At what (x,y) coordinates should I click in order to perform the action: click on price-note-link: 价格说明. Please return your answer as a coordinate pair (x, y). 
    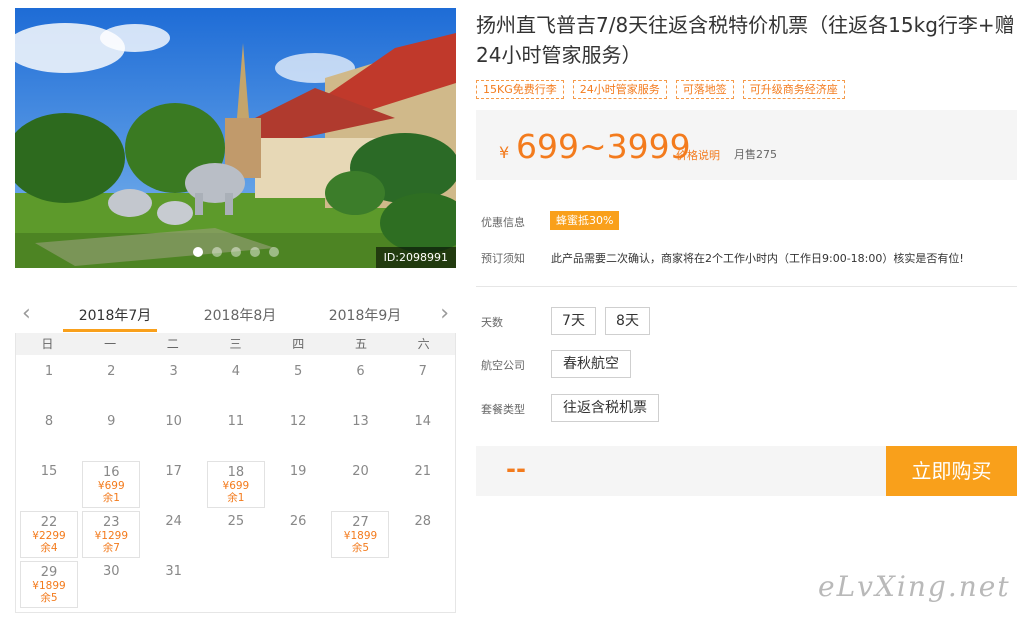
    Looking at the image, I should click on (698, 155).